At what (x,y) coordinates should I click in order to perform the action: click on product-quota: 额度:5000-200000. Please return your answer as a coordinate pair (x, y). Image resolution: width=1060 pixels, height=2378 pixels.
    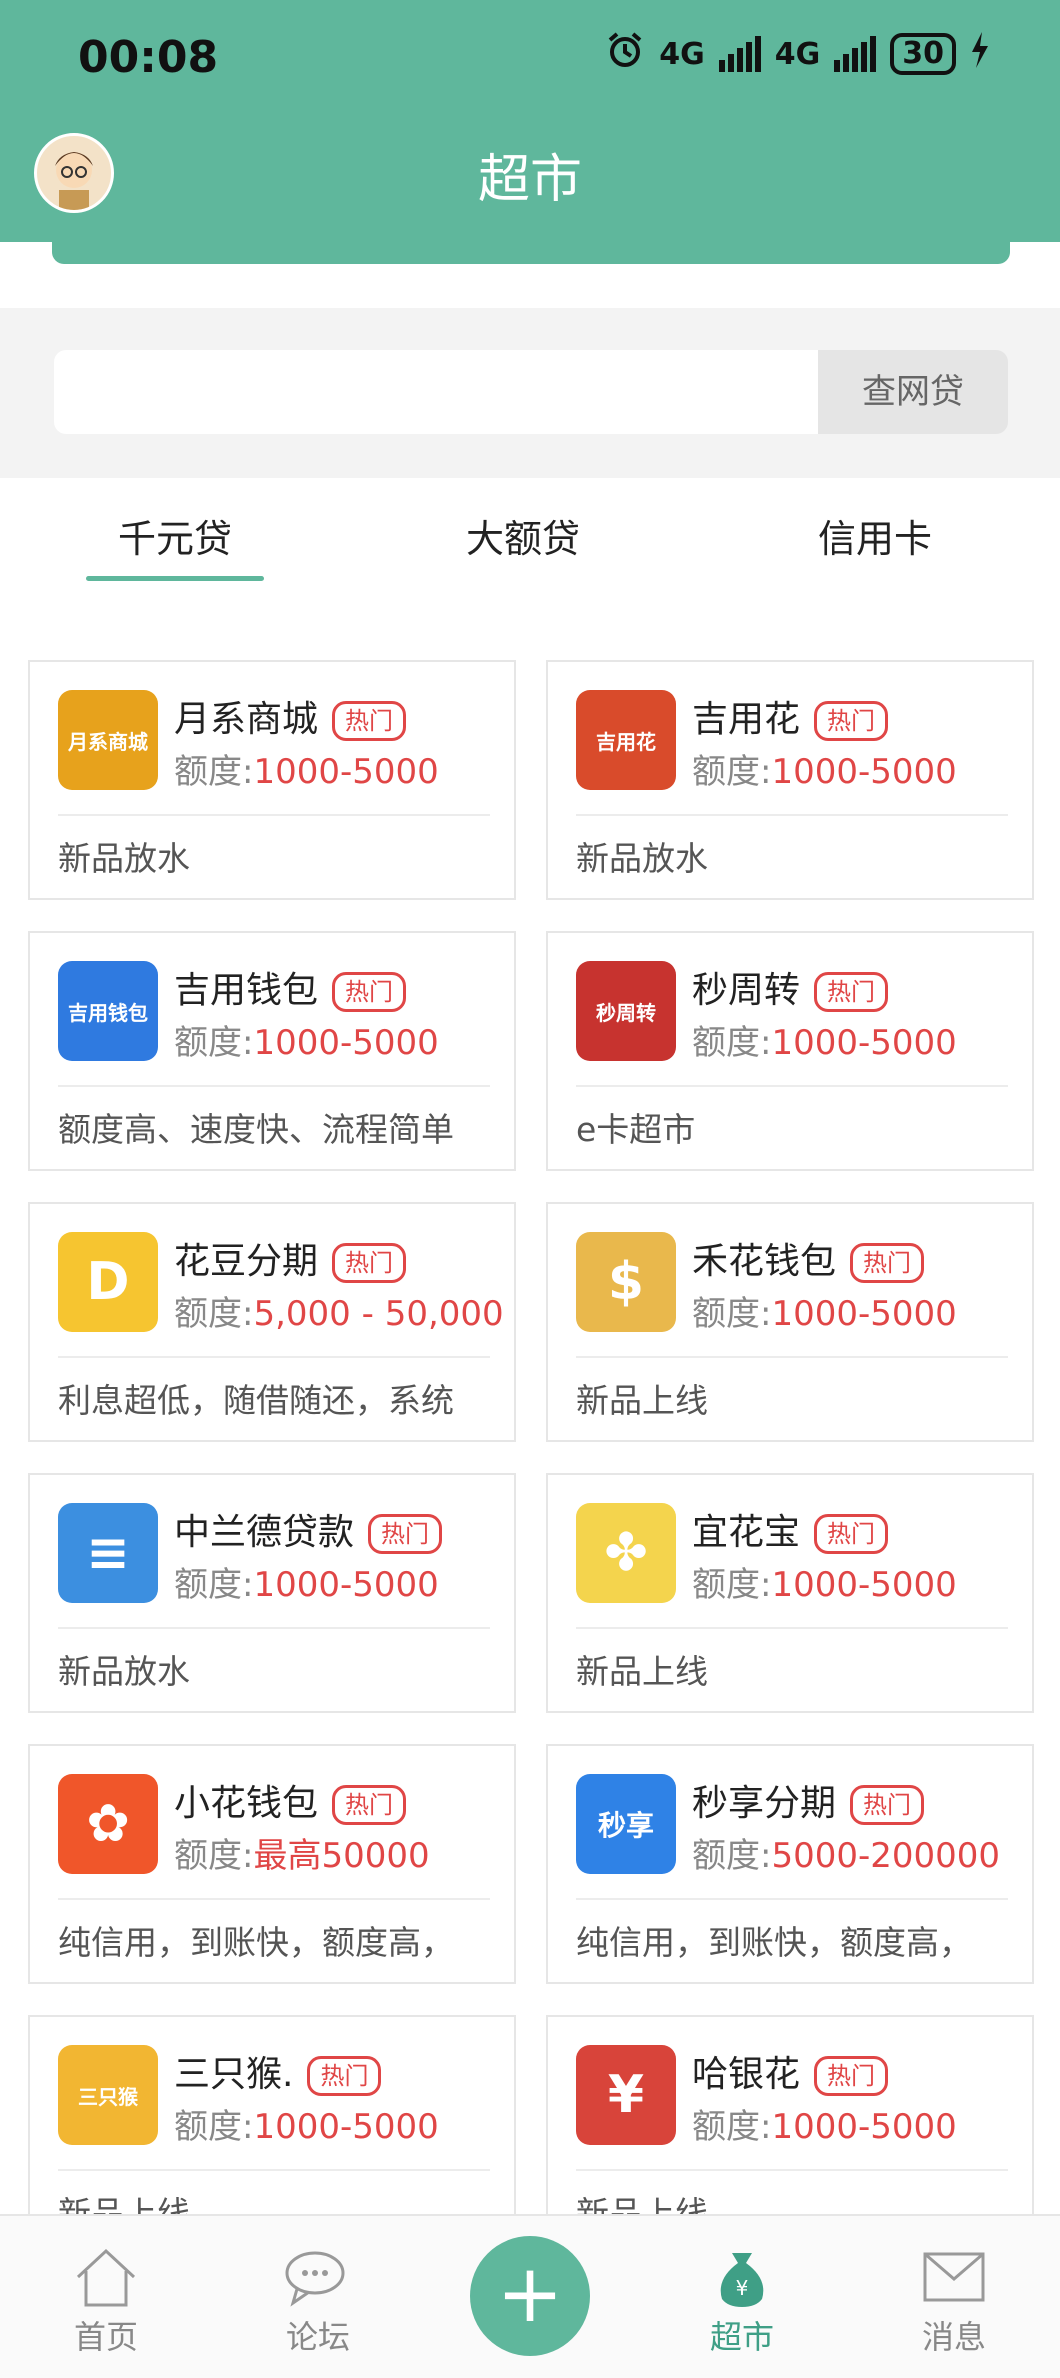
    Looking at the image, I should click on (846, 1852).